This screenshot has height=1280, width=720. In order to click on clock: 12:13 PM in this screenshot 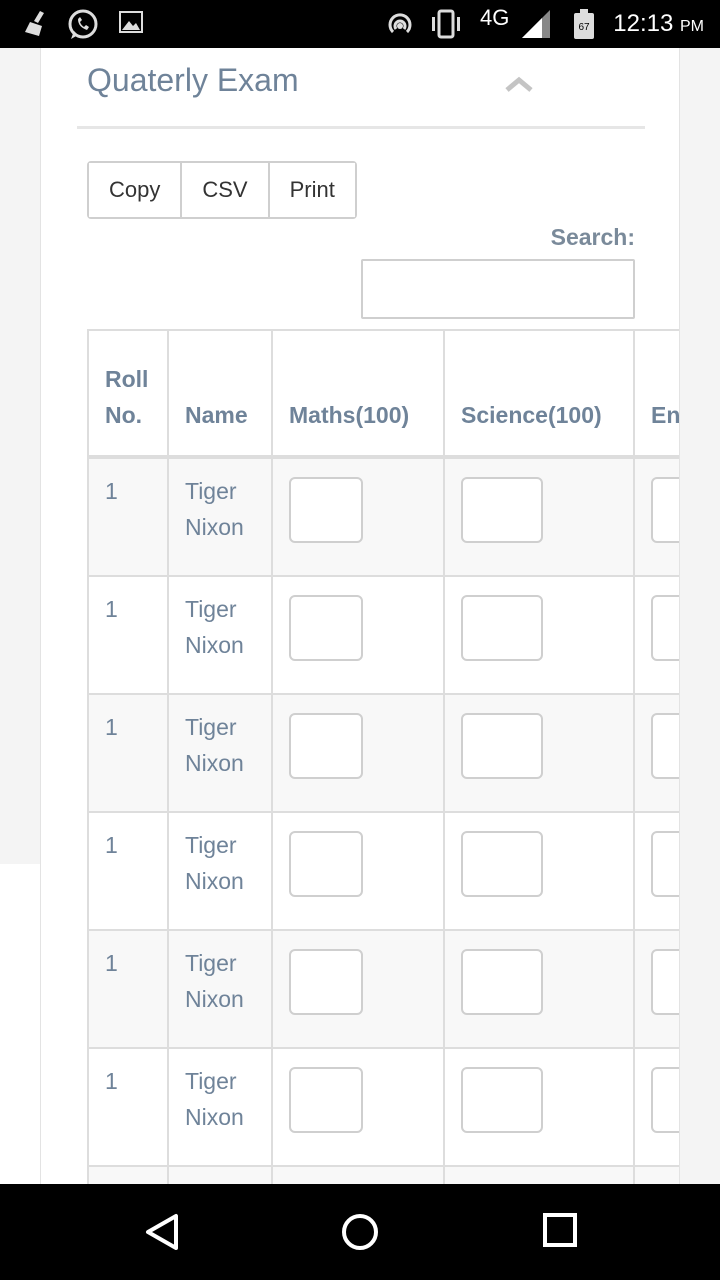, I will do `click(658, 24)`.